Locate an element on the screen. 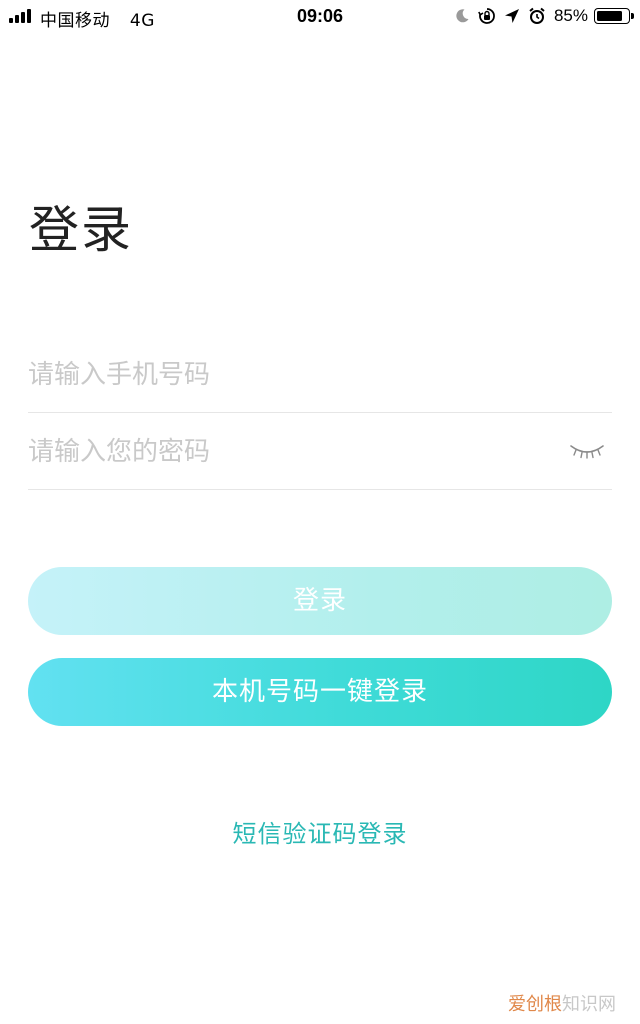 The height and width of the screenshot is (1024, 640). password-input is located at coordinates (288, 451).